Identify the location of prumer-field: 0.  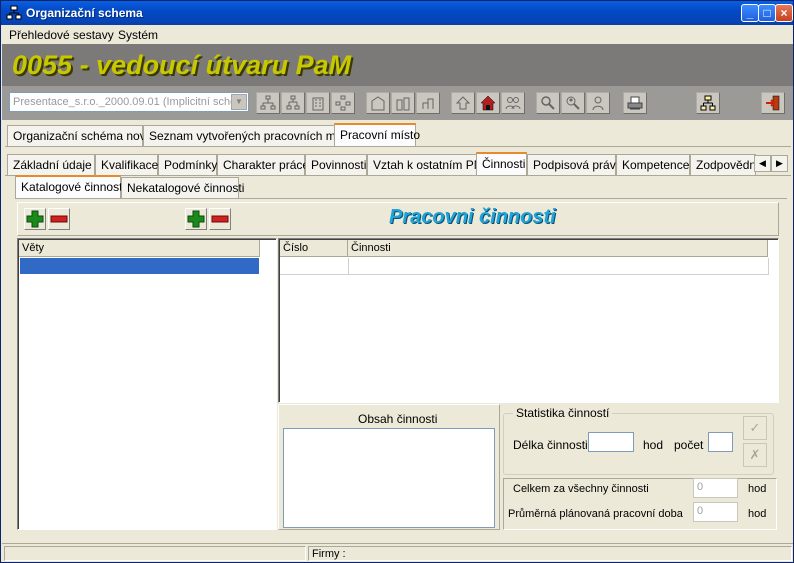
(715, 512).